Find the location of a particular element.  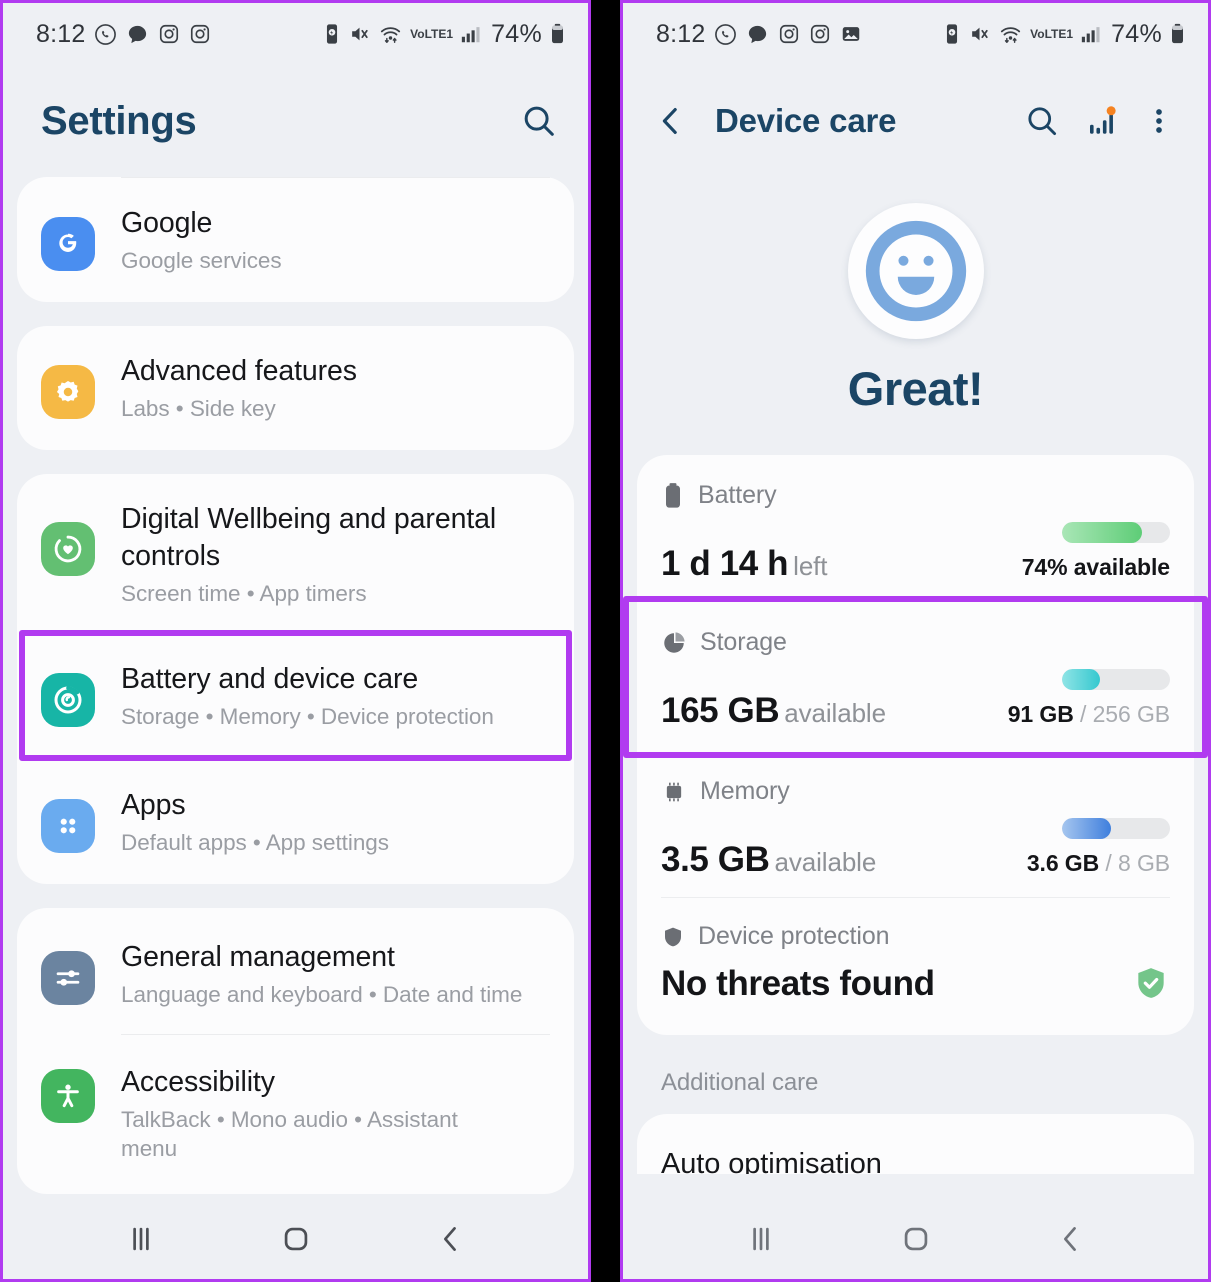

more-options-icon is located at coordinates (1159, 121).